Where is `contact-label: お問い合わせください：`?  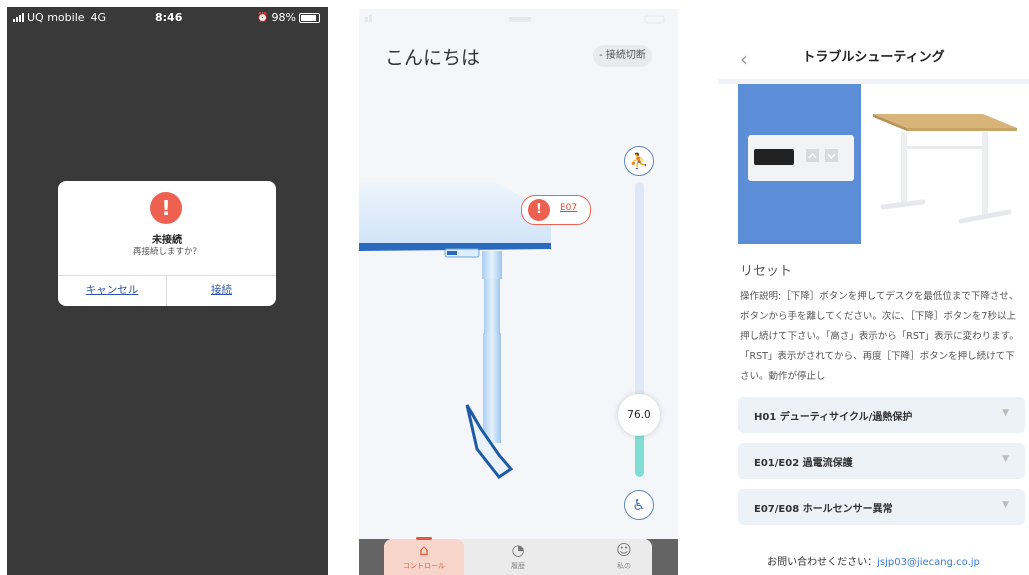 contact-label: お問い合わせください： is located at coordinates (822, 562).